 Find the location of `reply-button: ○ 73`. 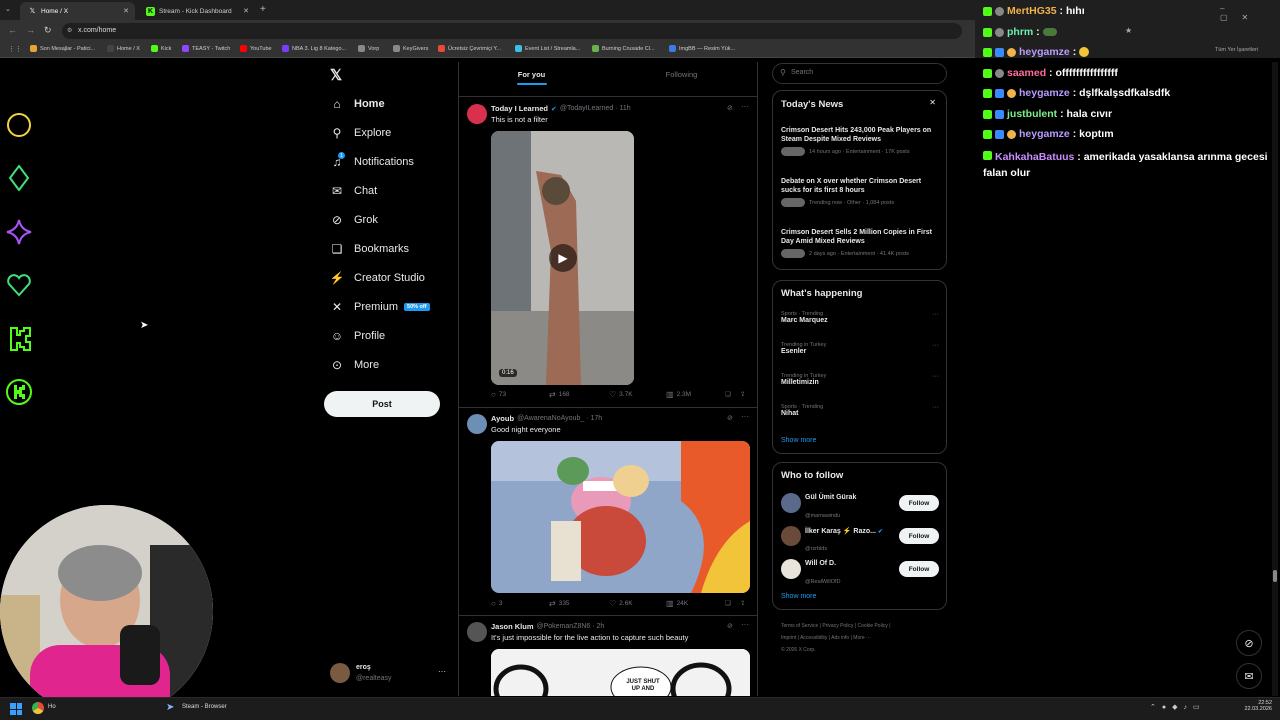

reply-button: ○ 73 is located at coordinates (498, 394).